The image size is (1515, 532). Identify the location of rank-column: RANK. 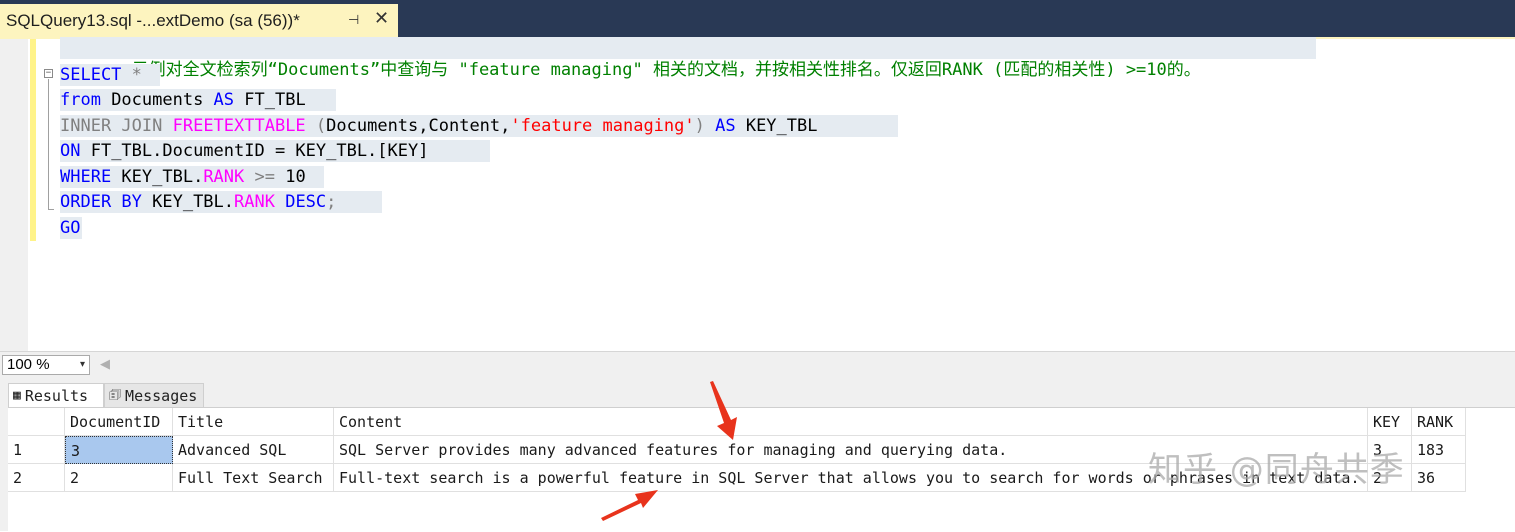
(224, 177).